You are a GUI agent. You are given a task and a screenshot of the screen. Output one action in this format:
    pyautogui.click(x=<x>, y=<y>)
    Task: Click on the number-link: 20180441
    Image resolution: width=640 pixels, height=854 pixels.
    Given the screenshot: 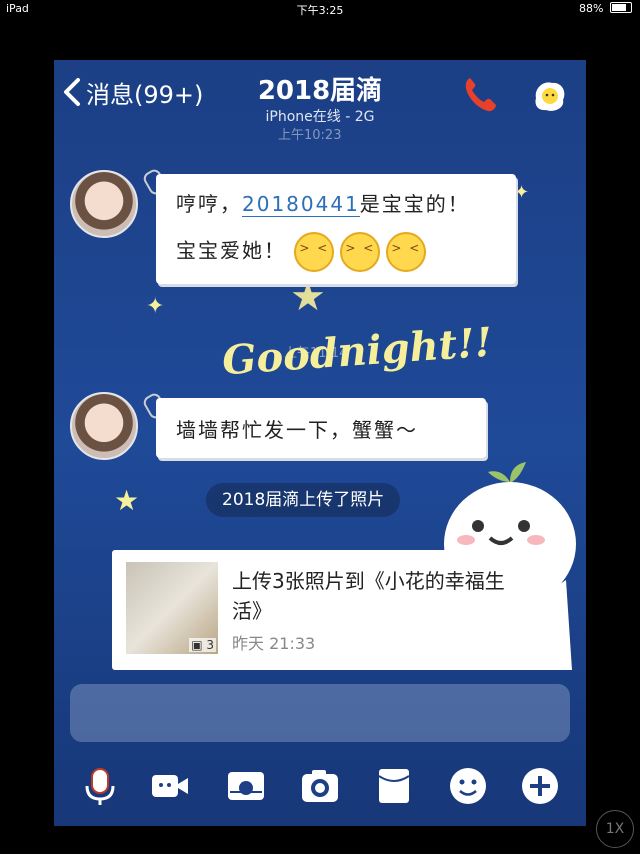 What is the action you would take?
    pyautogui.click(x=301, y=204)
    